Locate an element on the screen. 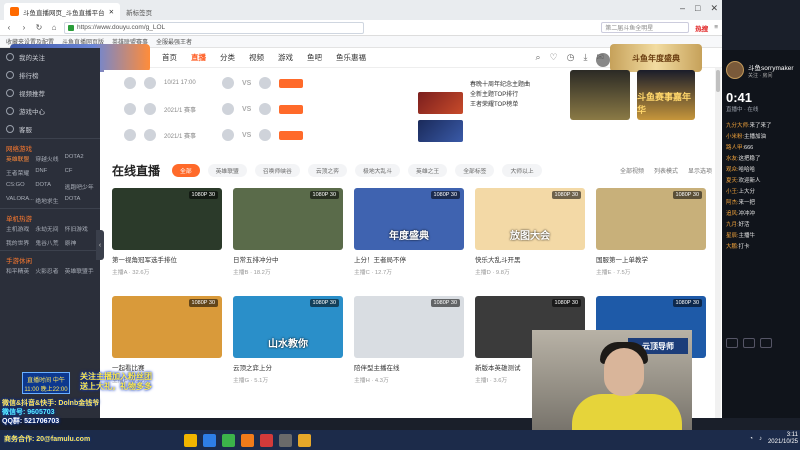  room-title: 快乐大乱斗开黑 is located at coordinates (530, 259).